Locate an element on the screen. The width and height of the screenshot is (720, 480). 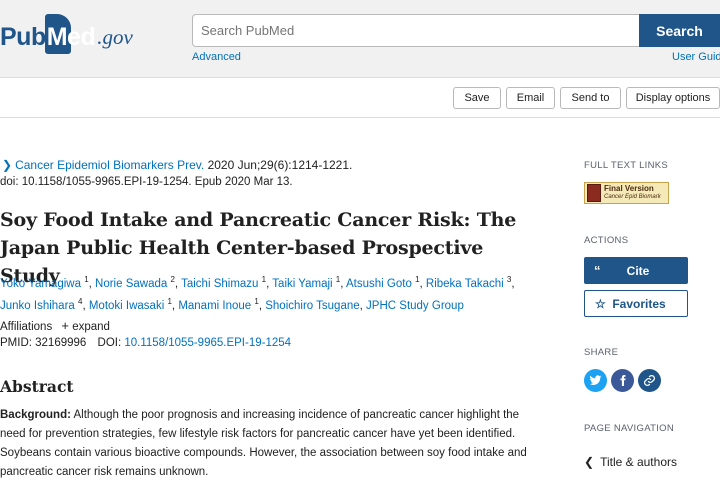
search-input is located at coordinates (416, 30).